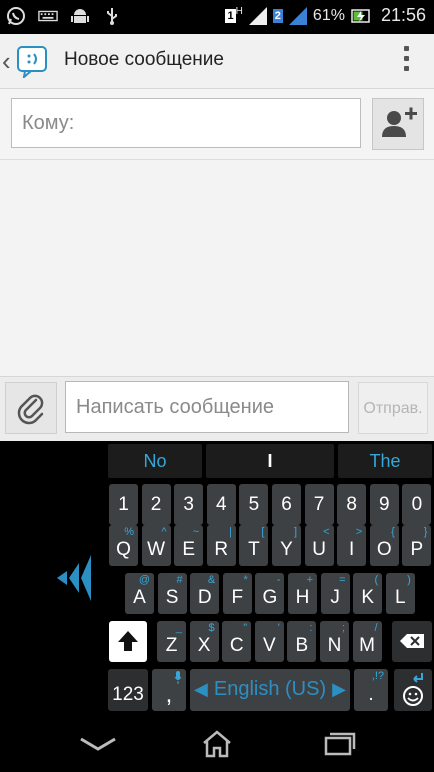  What do you see at coordinates (338, 744) in the screenshot?
I see `recent-apps-nav-icon` at bounding box center [338, 744].